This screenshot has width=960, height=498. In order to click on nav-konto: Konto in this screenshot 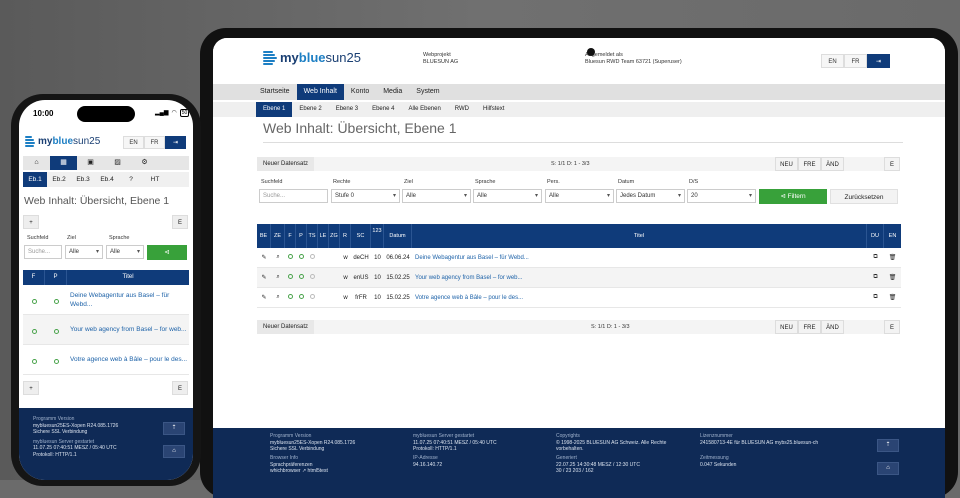, I will do `click(360, 92)`.